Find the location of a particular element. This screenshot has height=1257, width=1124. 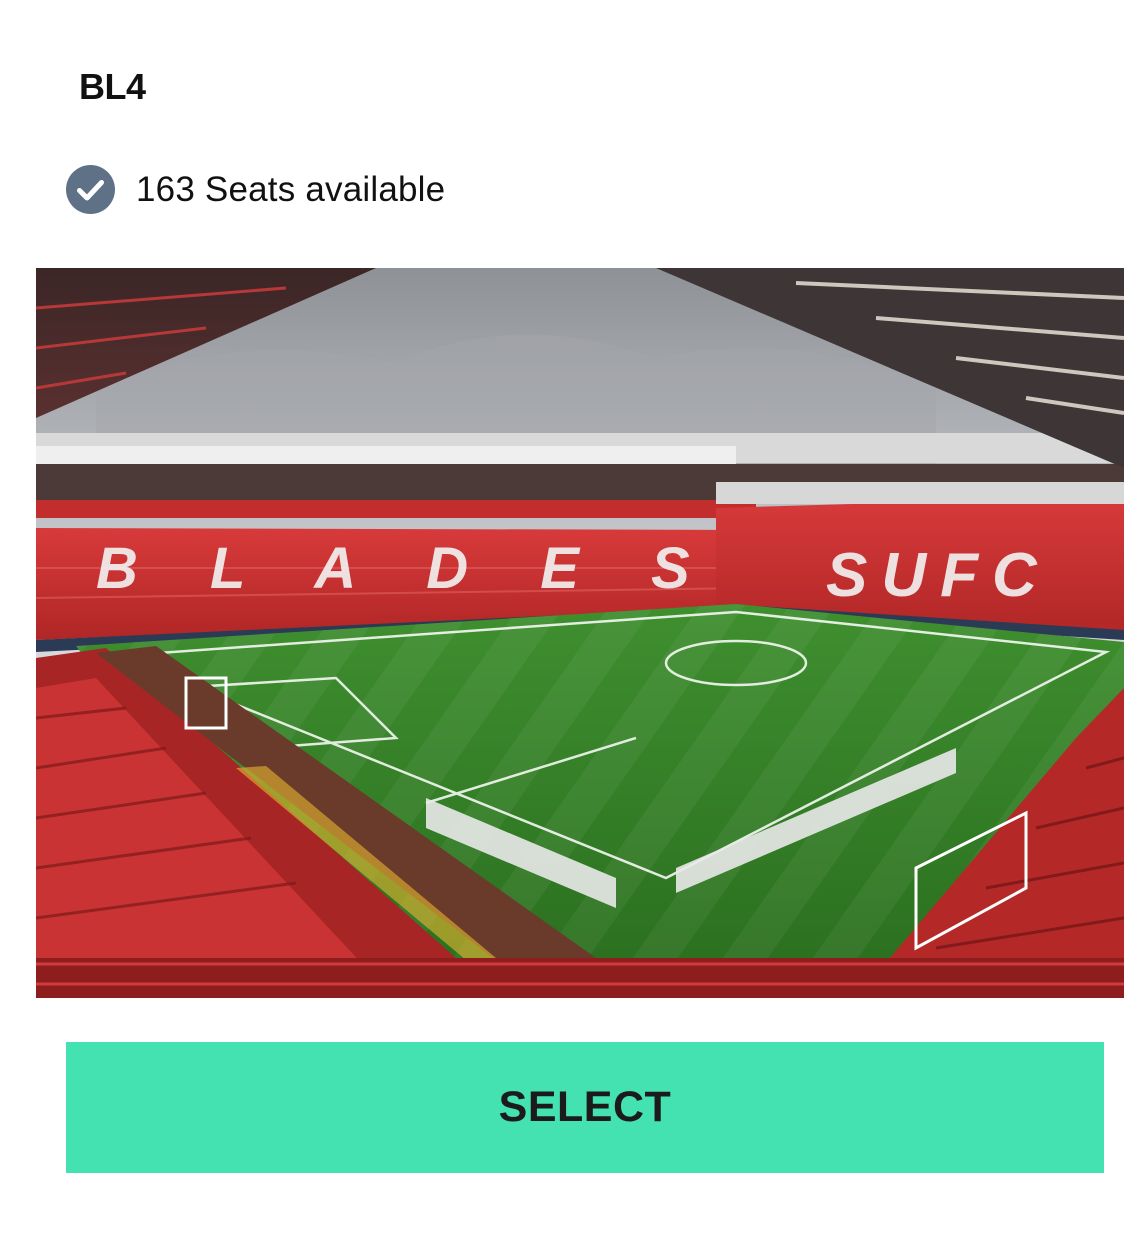

select-button: SELECT is located at coordinates (585, 1107).